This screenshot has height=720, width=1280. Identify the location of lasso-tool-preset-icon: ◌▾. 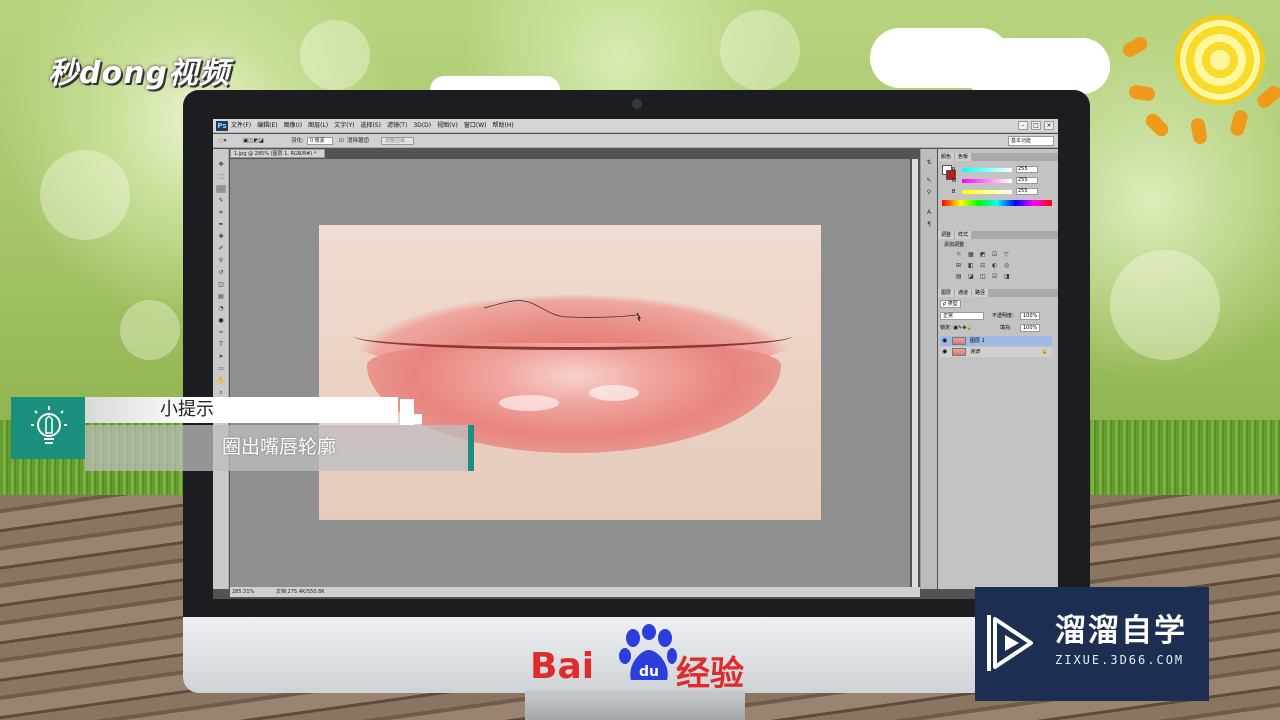
(223, 141).